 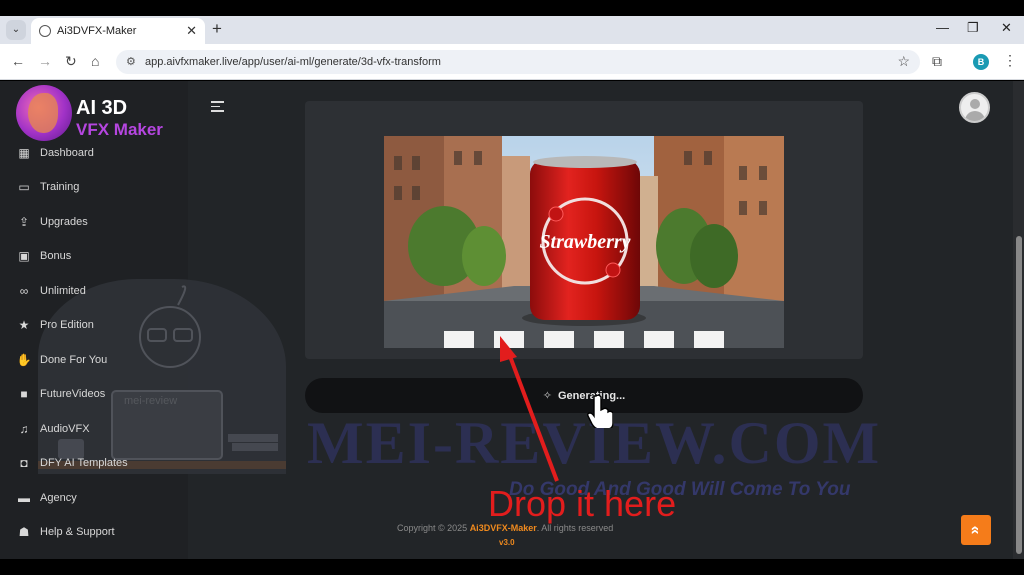 What do you see at coordinates (97, 31) in the screenshot?
I see `tab-title: Ai3DVFX-Maker` at bounding box center [97, 31].